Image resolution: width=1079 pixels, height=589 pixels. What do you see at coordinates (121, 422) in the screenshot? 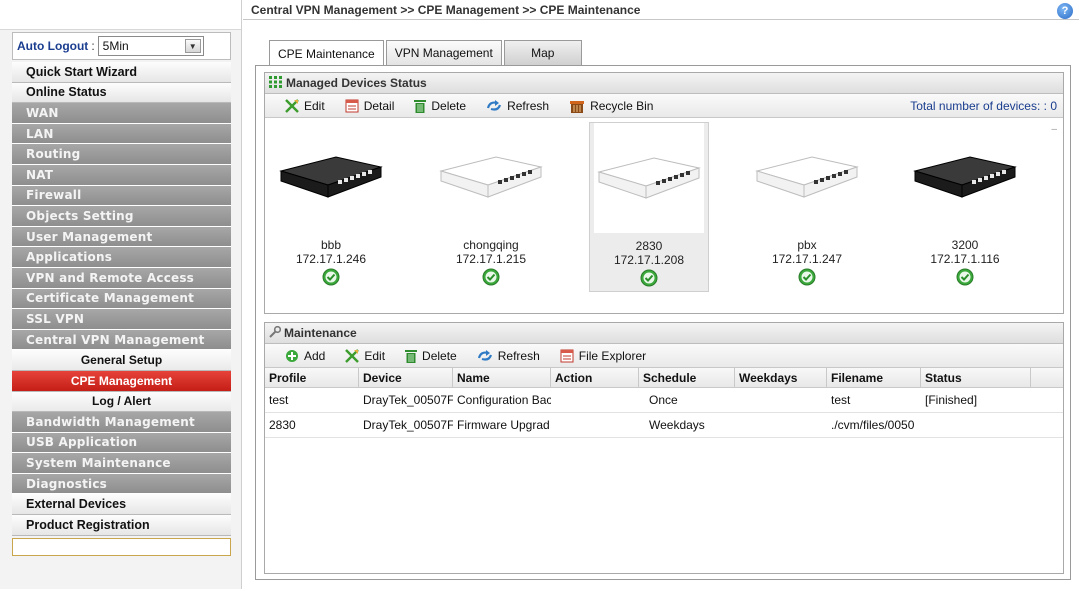
I see `sidebar-item-bandwidth-management: Bandwidth Management` at bounding box center [121, 422].